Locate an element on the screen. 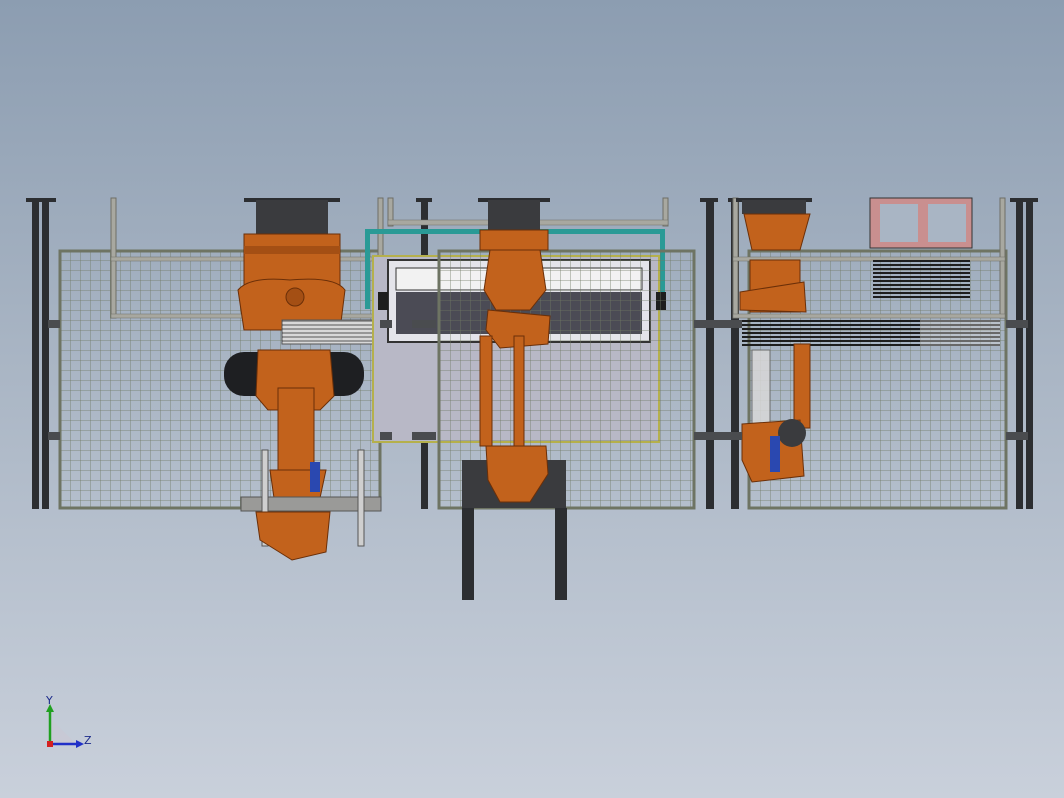 The width and height of the screenshot is (1064, 798). coordinate-triad: Y Z is located at coordinates (66, 726).